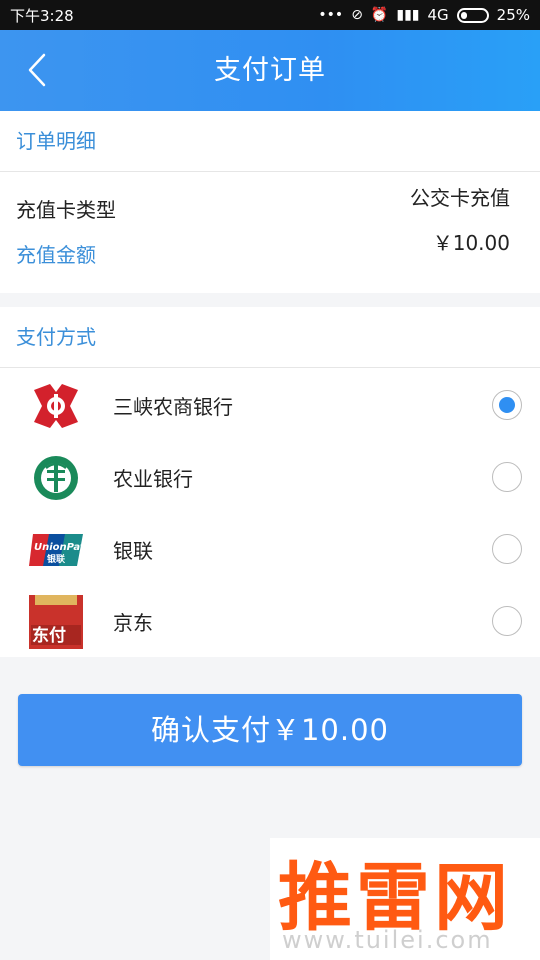 This screenshot has width=540, height=960. Describe the element at coordinates (263, 250) in the screenshot. I see `amount-row: 充值金额 ￥10.00` at that location.